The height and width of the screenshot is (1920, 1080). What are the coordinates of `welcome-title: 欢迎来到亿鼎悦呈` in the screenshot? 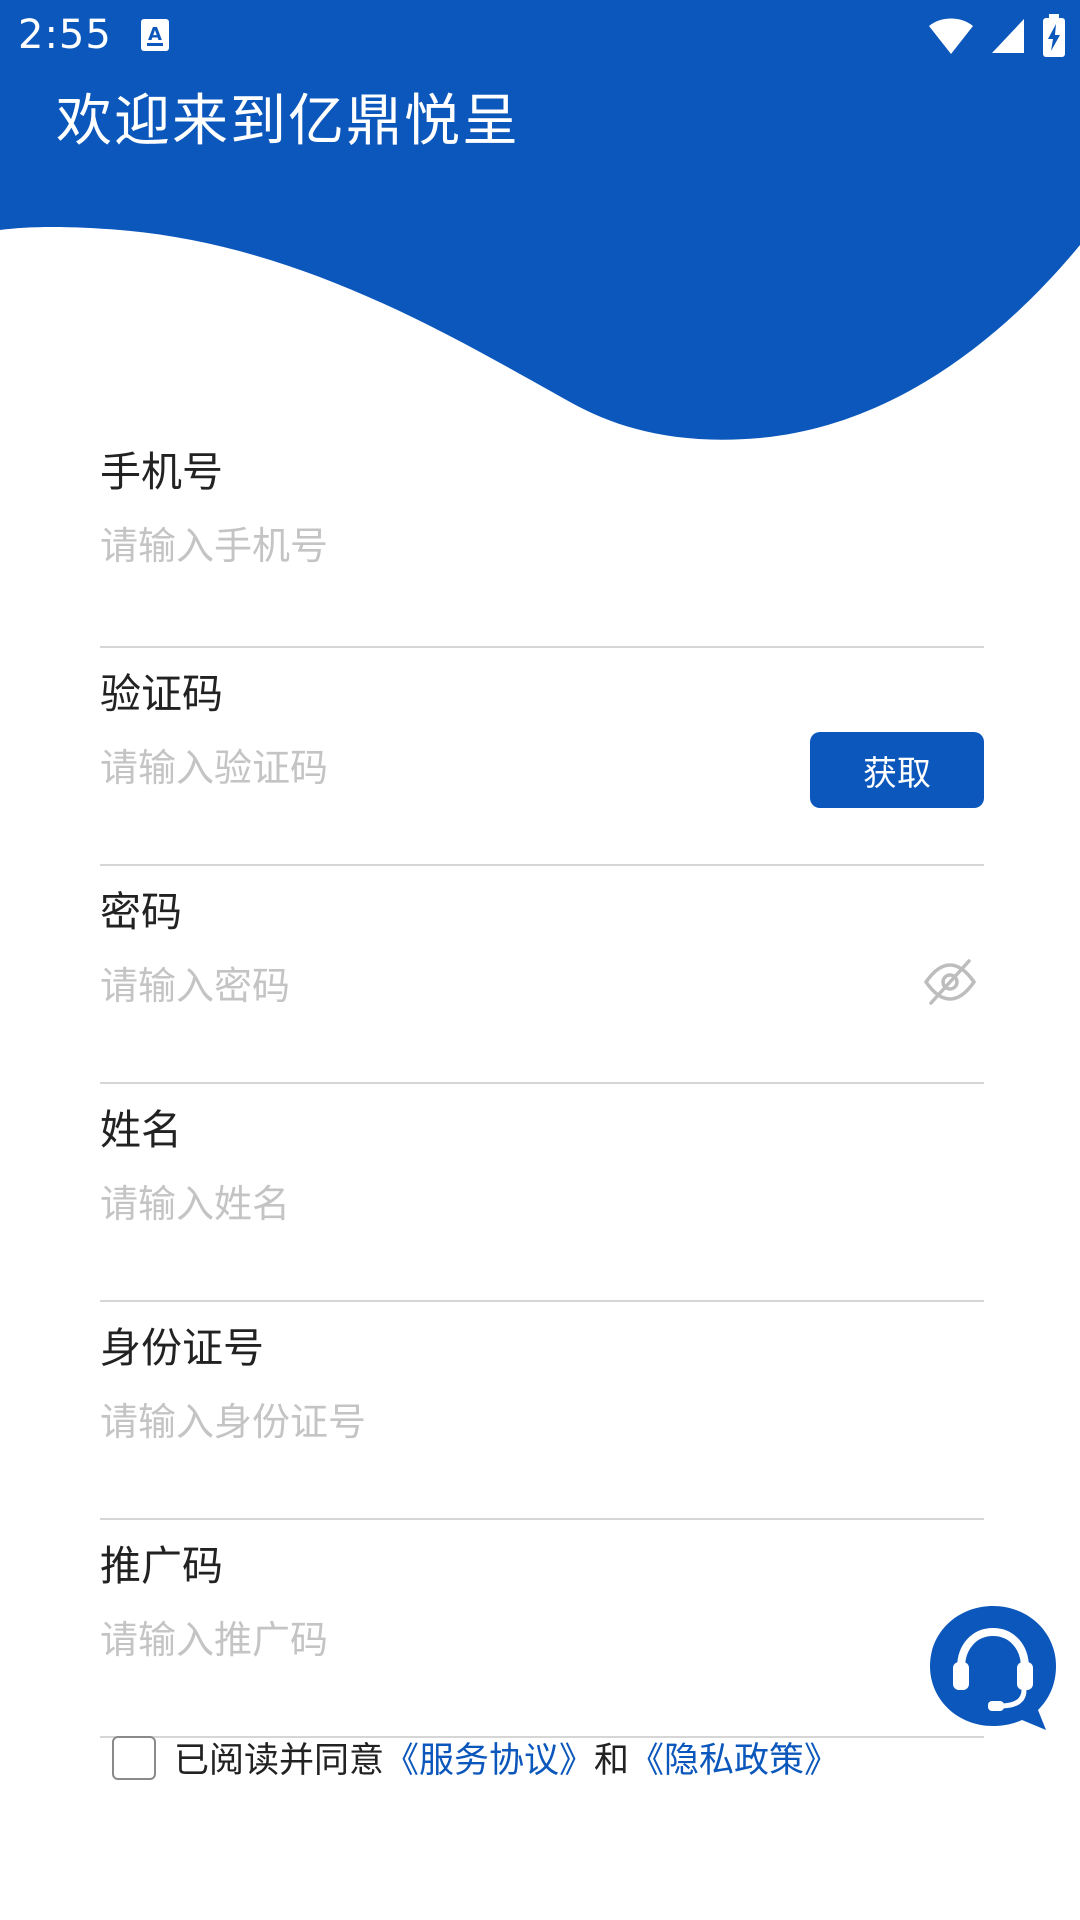 It's located at (288, 121).